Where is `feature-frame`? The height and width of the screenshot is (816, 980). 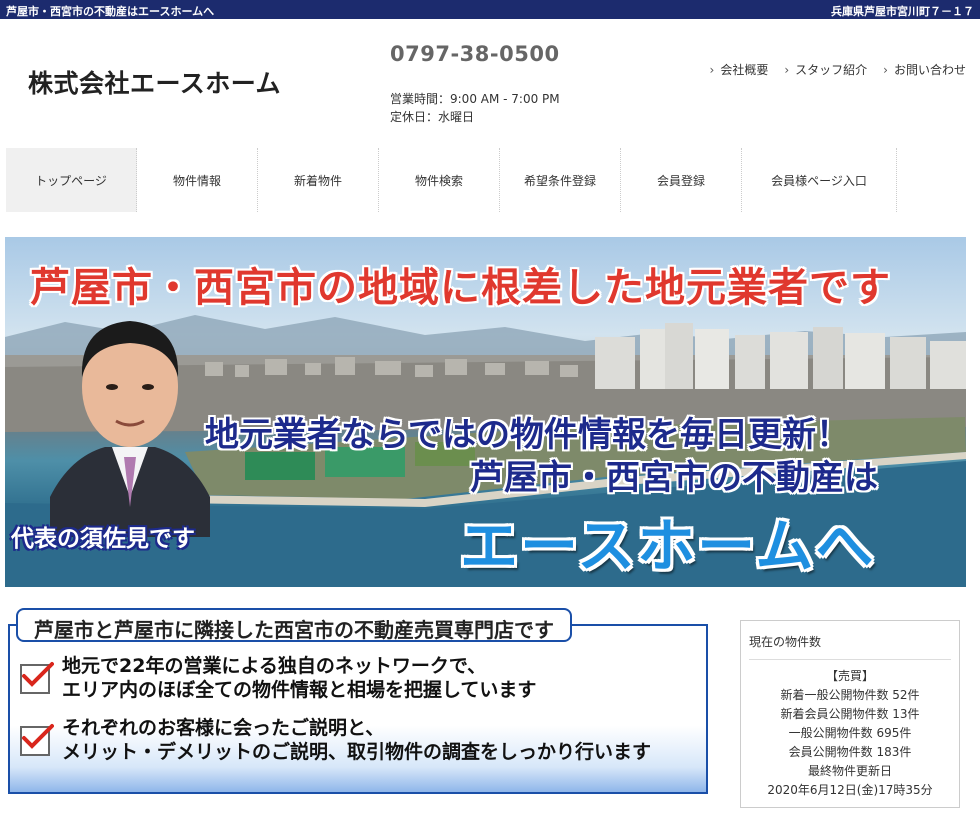 feature-frame is located at coordinates (358, 709).